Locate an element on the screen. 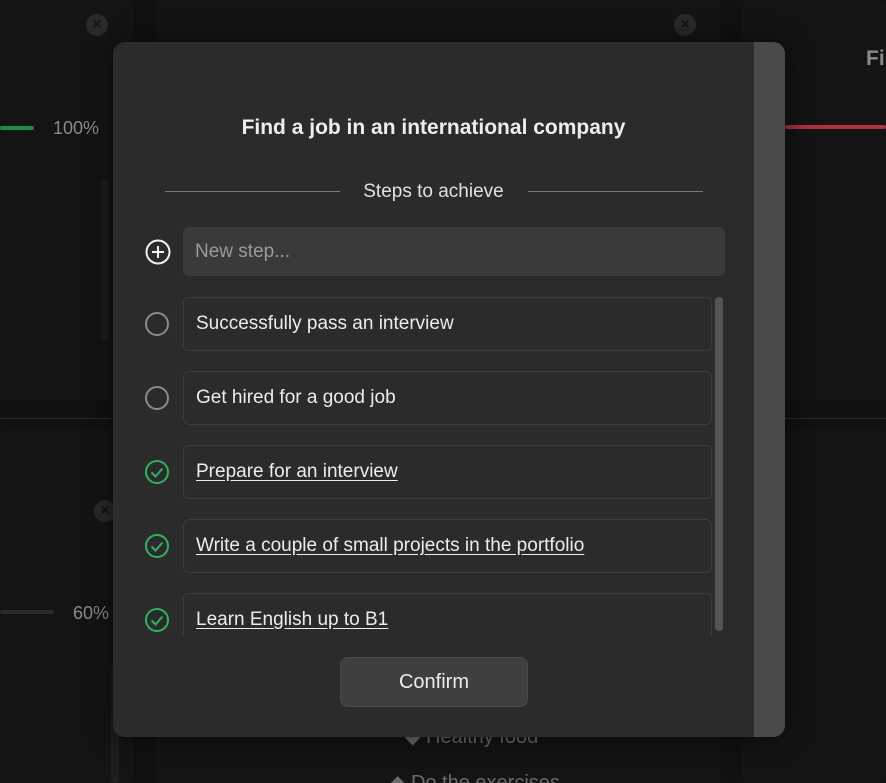  progress-percent: 100% is located at coordinates (76, 128).